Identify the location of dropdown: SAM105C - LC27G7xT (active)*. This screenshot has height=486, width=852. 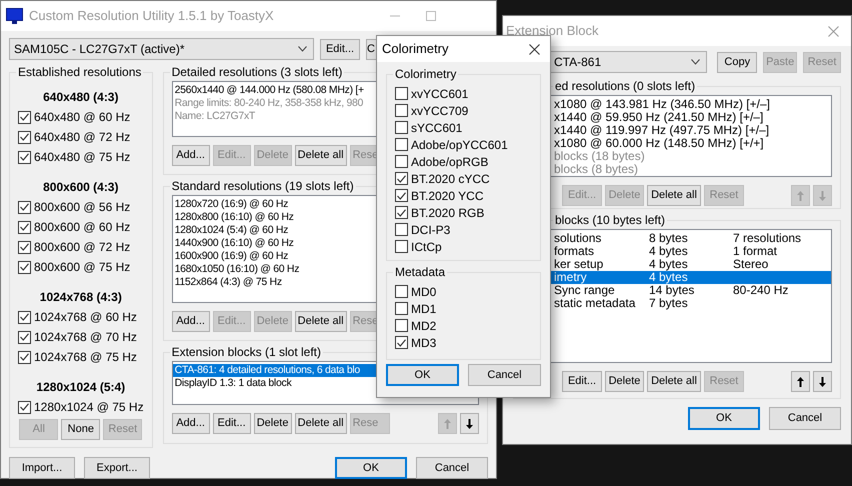
(161, 49).